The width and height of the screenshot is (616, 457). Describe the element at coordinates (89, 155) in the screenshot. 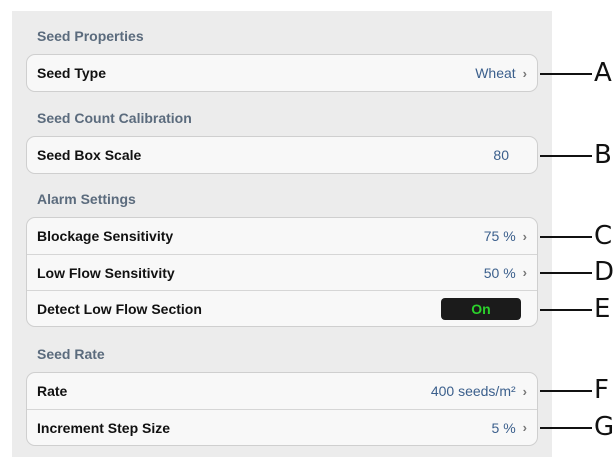

I see `seed-box-scale-label: Seed Box Scale` at that location.